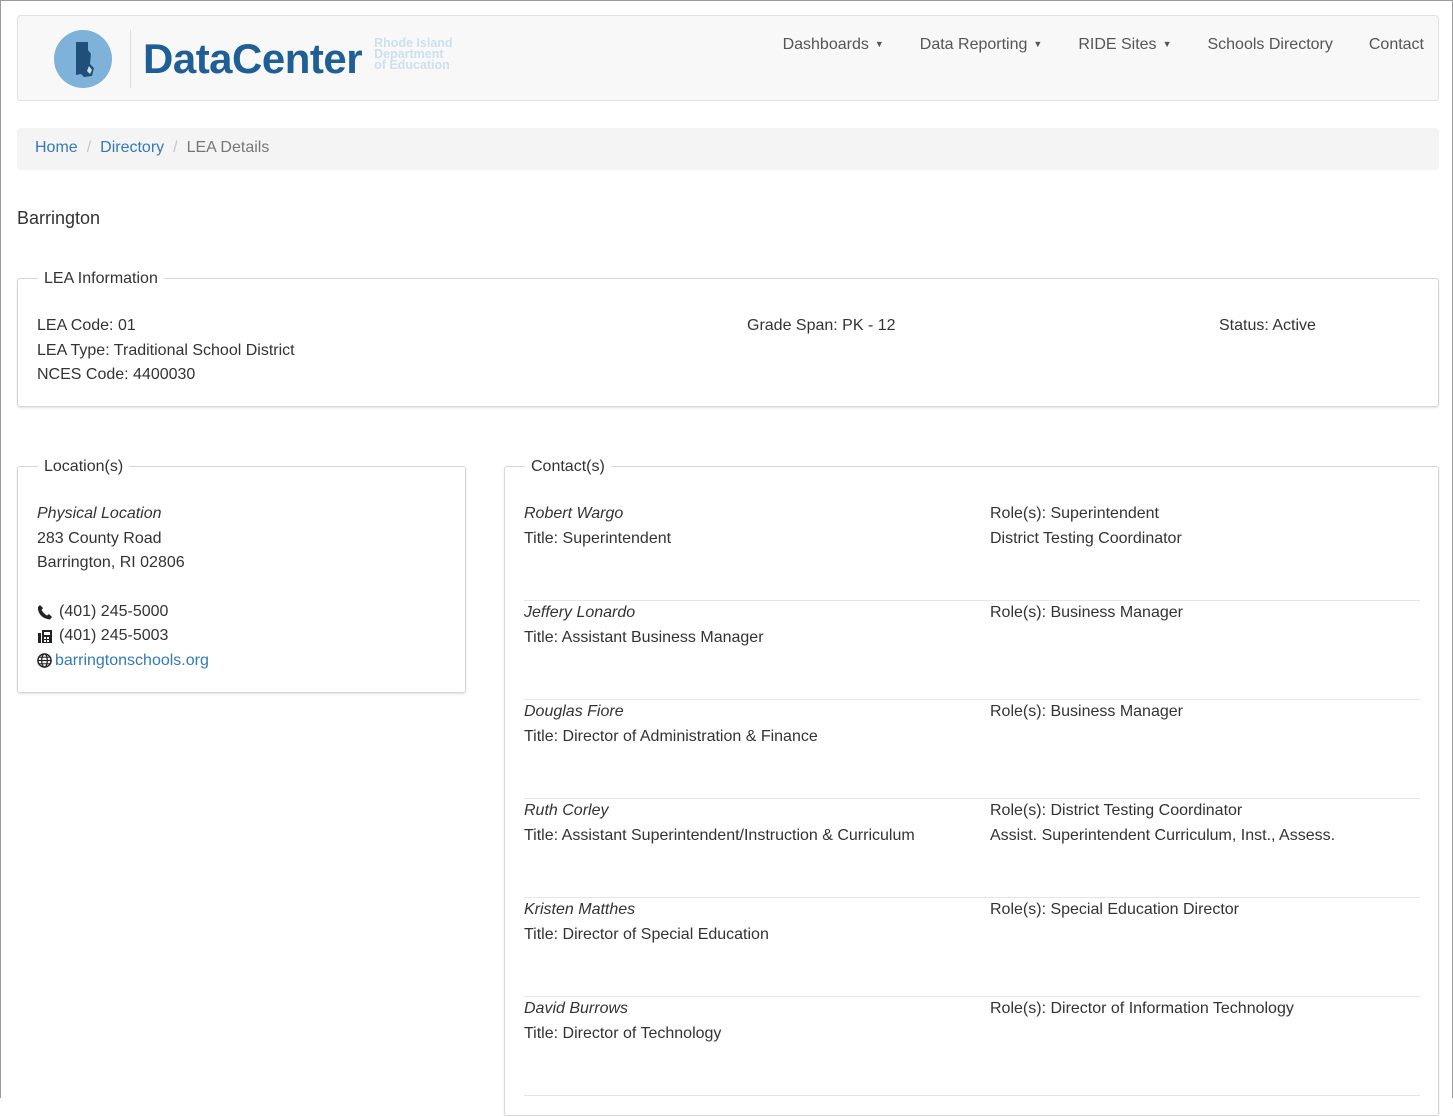 The width and height of the screenshot is (1453, 1116). I want to click on fax-icon, so click(45, 637).